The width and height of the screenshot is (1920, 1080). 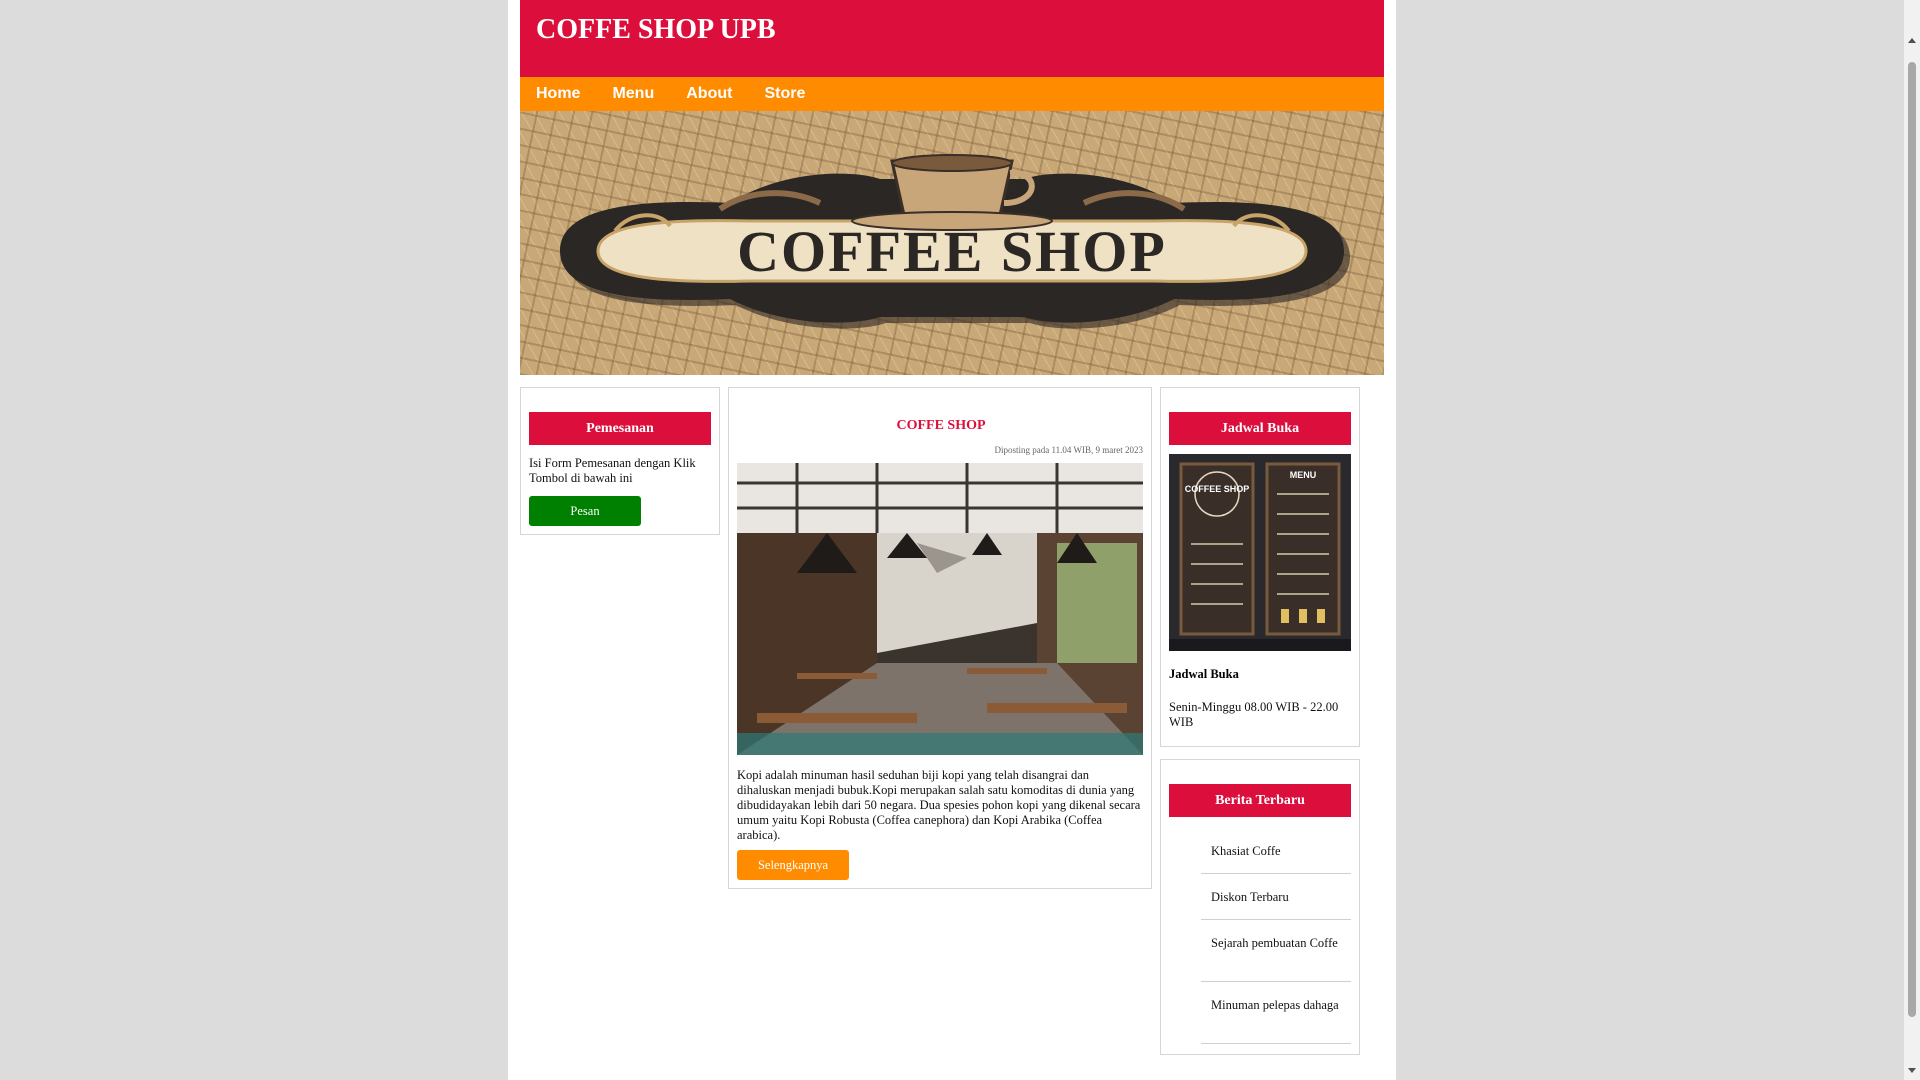 I want to click on order-box-title: Pemesanan, so click(x=620, y=428).